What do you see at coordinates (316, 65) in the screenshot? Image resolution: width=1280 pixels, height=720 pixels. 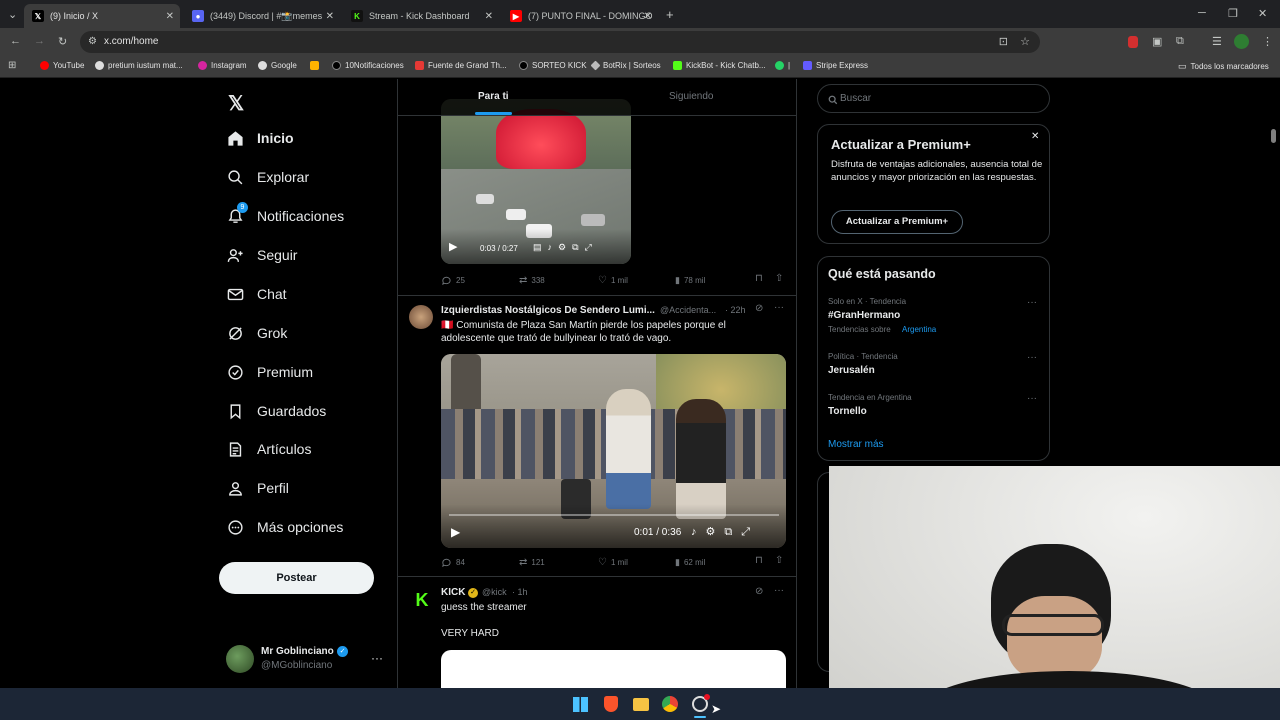 I see `bookmark-folder` at bounding box center [316, 65].